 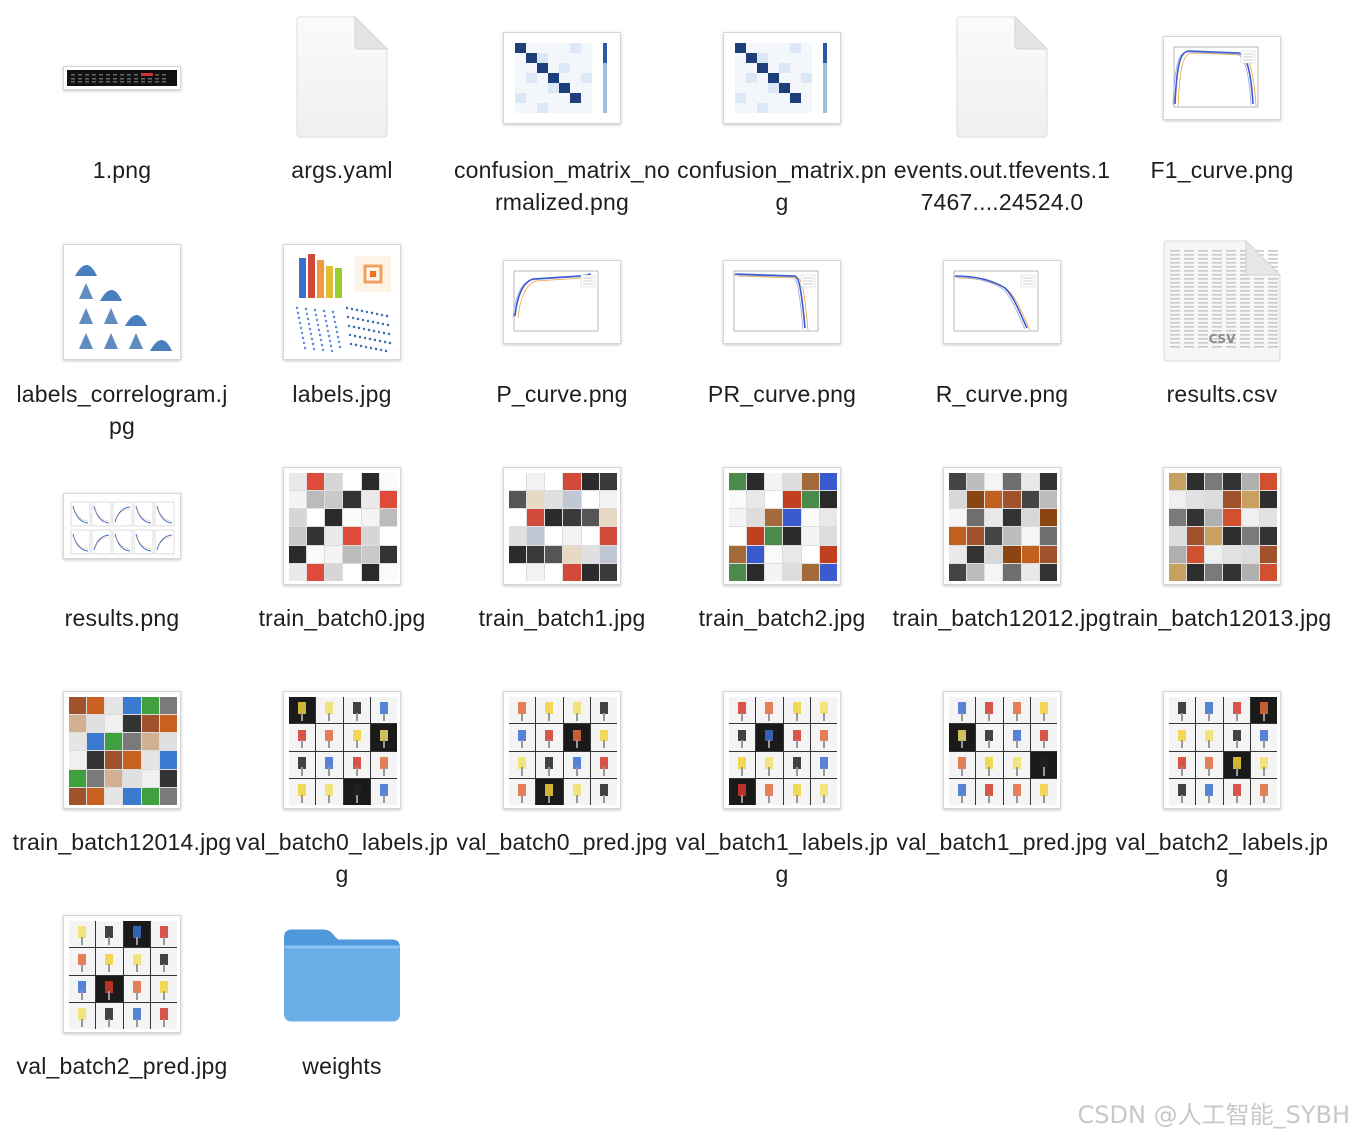 I want to click on file-name-label: results.png, so click(x=122, y=618).